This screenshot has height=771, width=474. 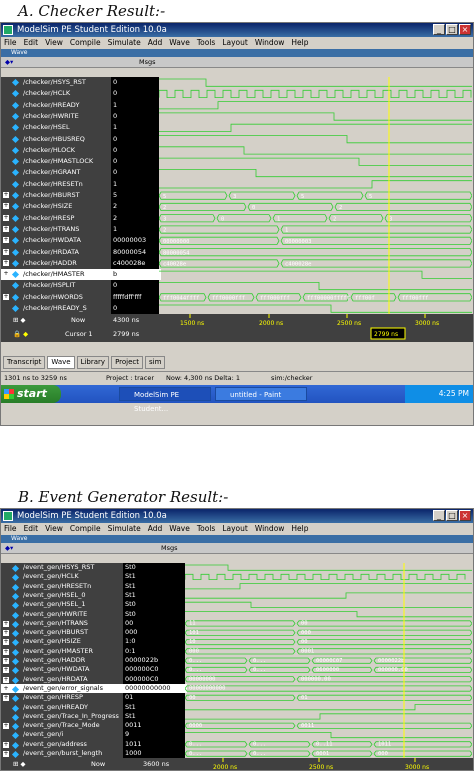 I want to click on signal-row: + /checker/HWDATA, so click(x=56, y=240).